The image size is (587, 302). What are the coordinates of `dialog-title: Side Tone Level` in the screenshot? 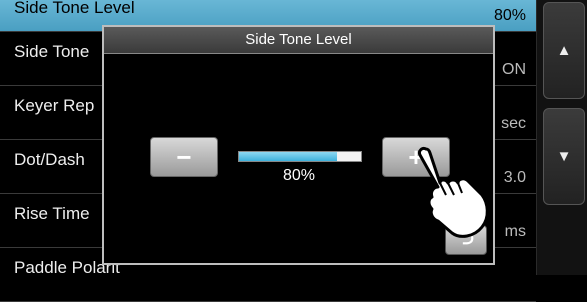 It's located at (298, 40).